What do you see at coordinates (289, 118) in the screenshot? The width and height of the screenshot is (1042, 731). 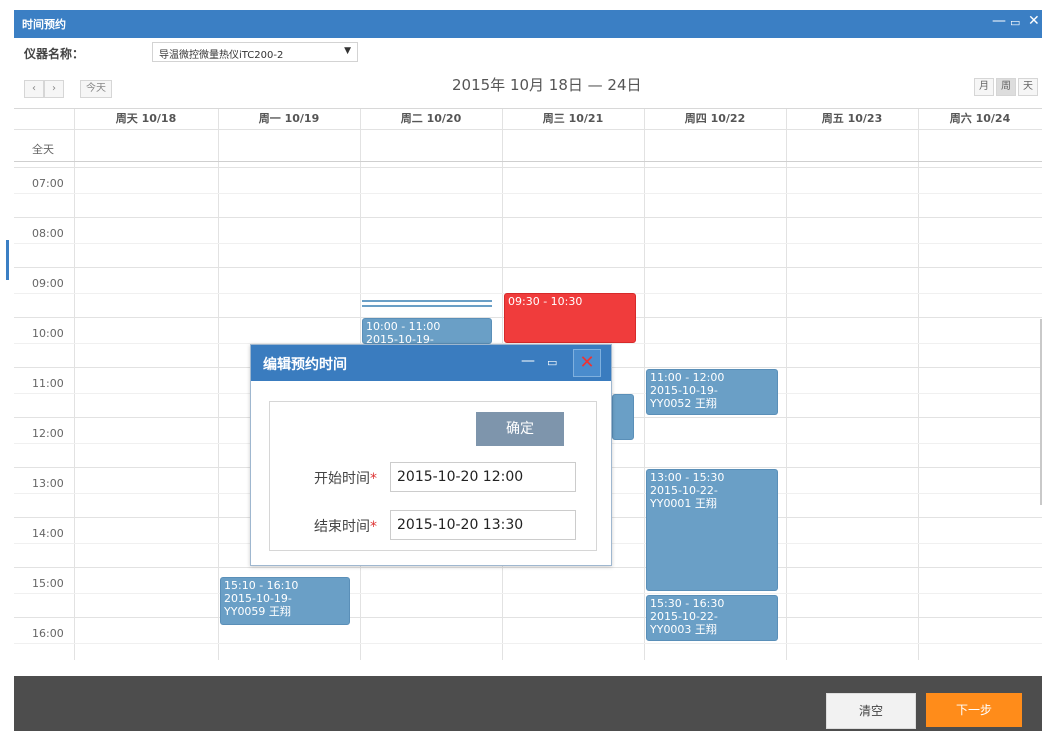 I see `day-header-mon: 周一 10/19` at bounding box center [289, 118].